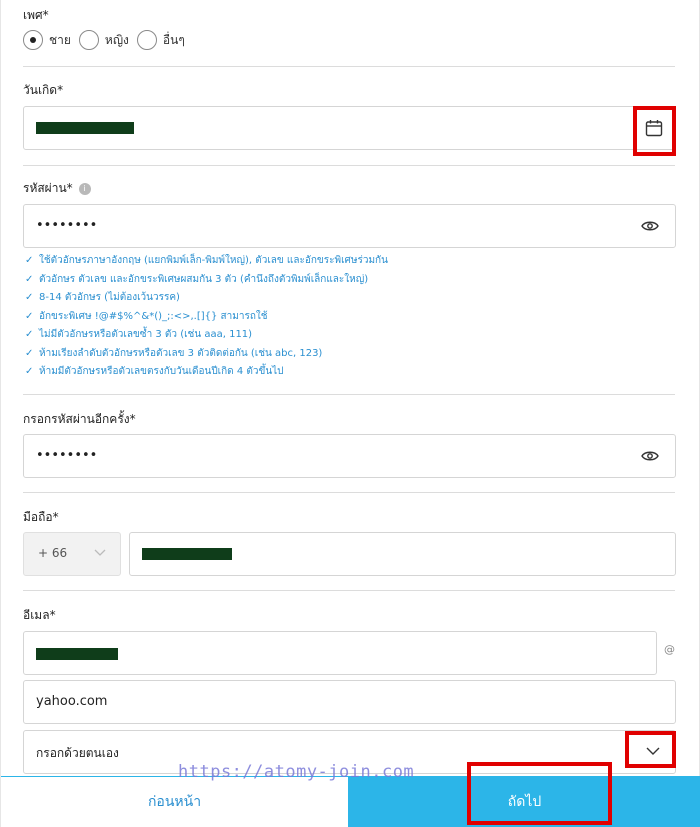 This screenshot has height=827, width=700. What do you see at coordinates (67, 455) in the screenshot?
I see `password-confirm-value: ••••••••` at bounding box center [67, 455].